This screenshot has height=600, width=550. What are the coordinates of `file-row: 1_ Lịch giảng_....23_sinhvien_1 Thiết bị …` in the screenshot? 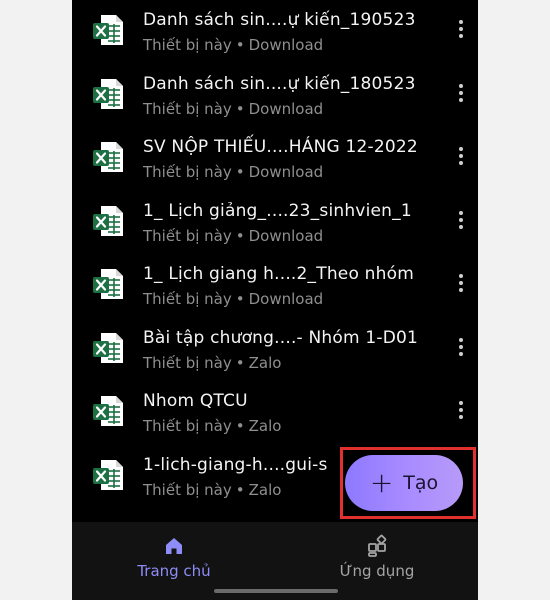 It's located at (275, 222).